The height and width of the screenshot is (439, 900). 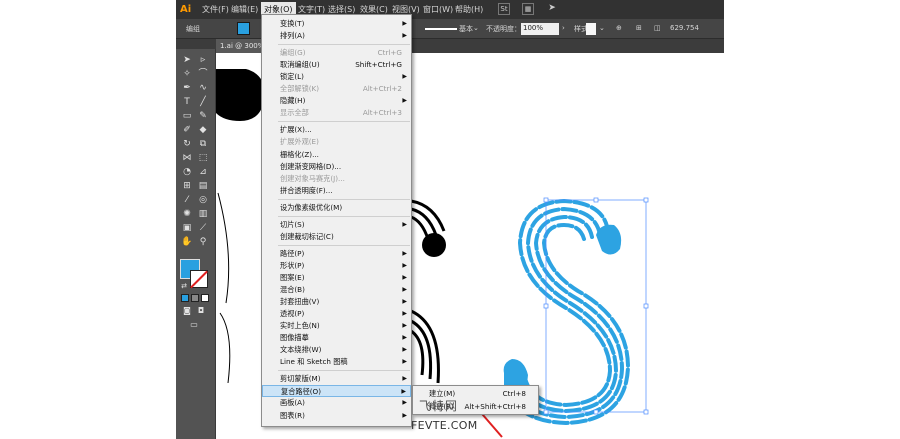 What do you see at coordinates (294, 338) in the screenshot?
I see `menu-item-label: 图像描摹` at bounding box center [294, 338].